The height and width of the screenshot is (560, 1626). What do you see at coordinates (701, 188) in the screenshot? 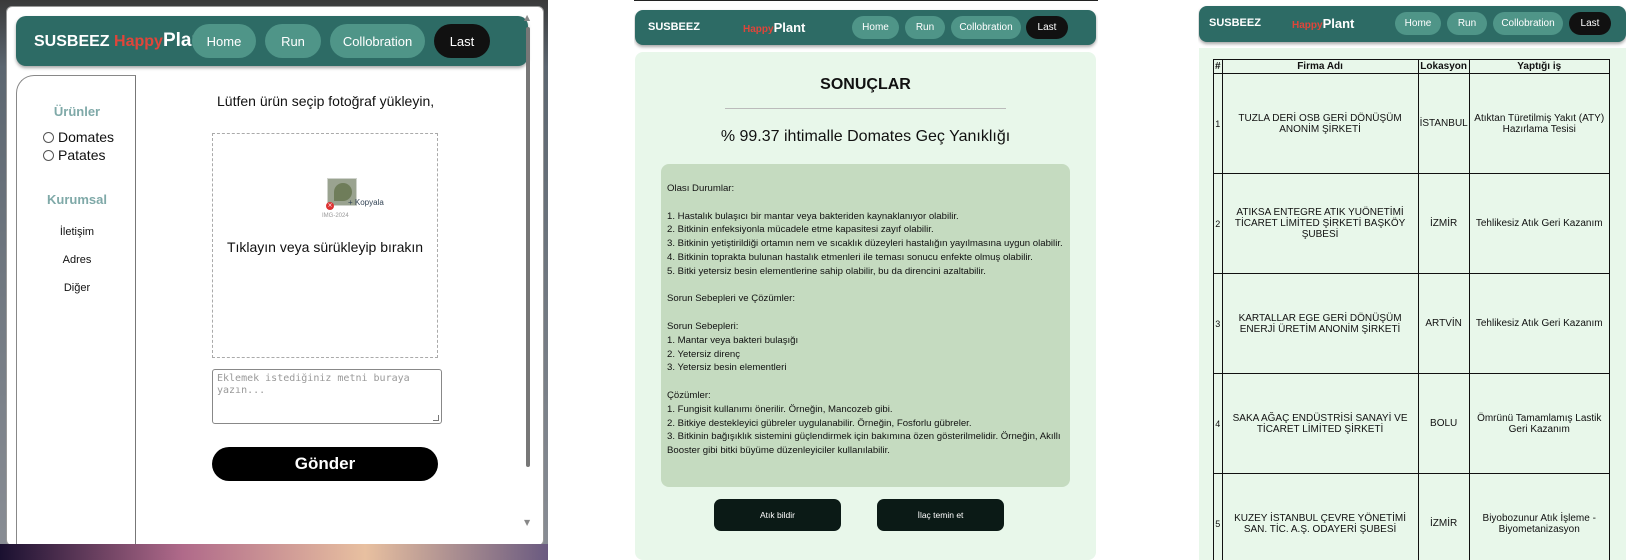
I see `section-heading: Olası Durumlar:` at bounding box center [701, 188].